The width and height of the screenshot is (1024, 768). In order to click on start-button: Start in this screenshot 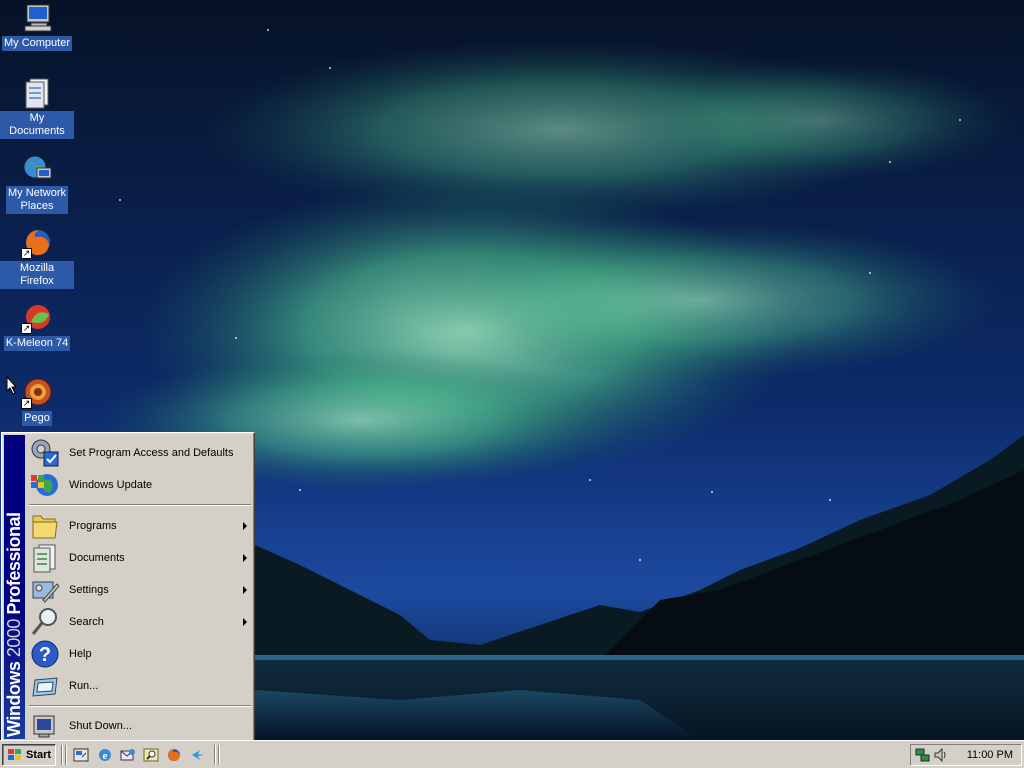, I will do `click(29, 755)`.